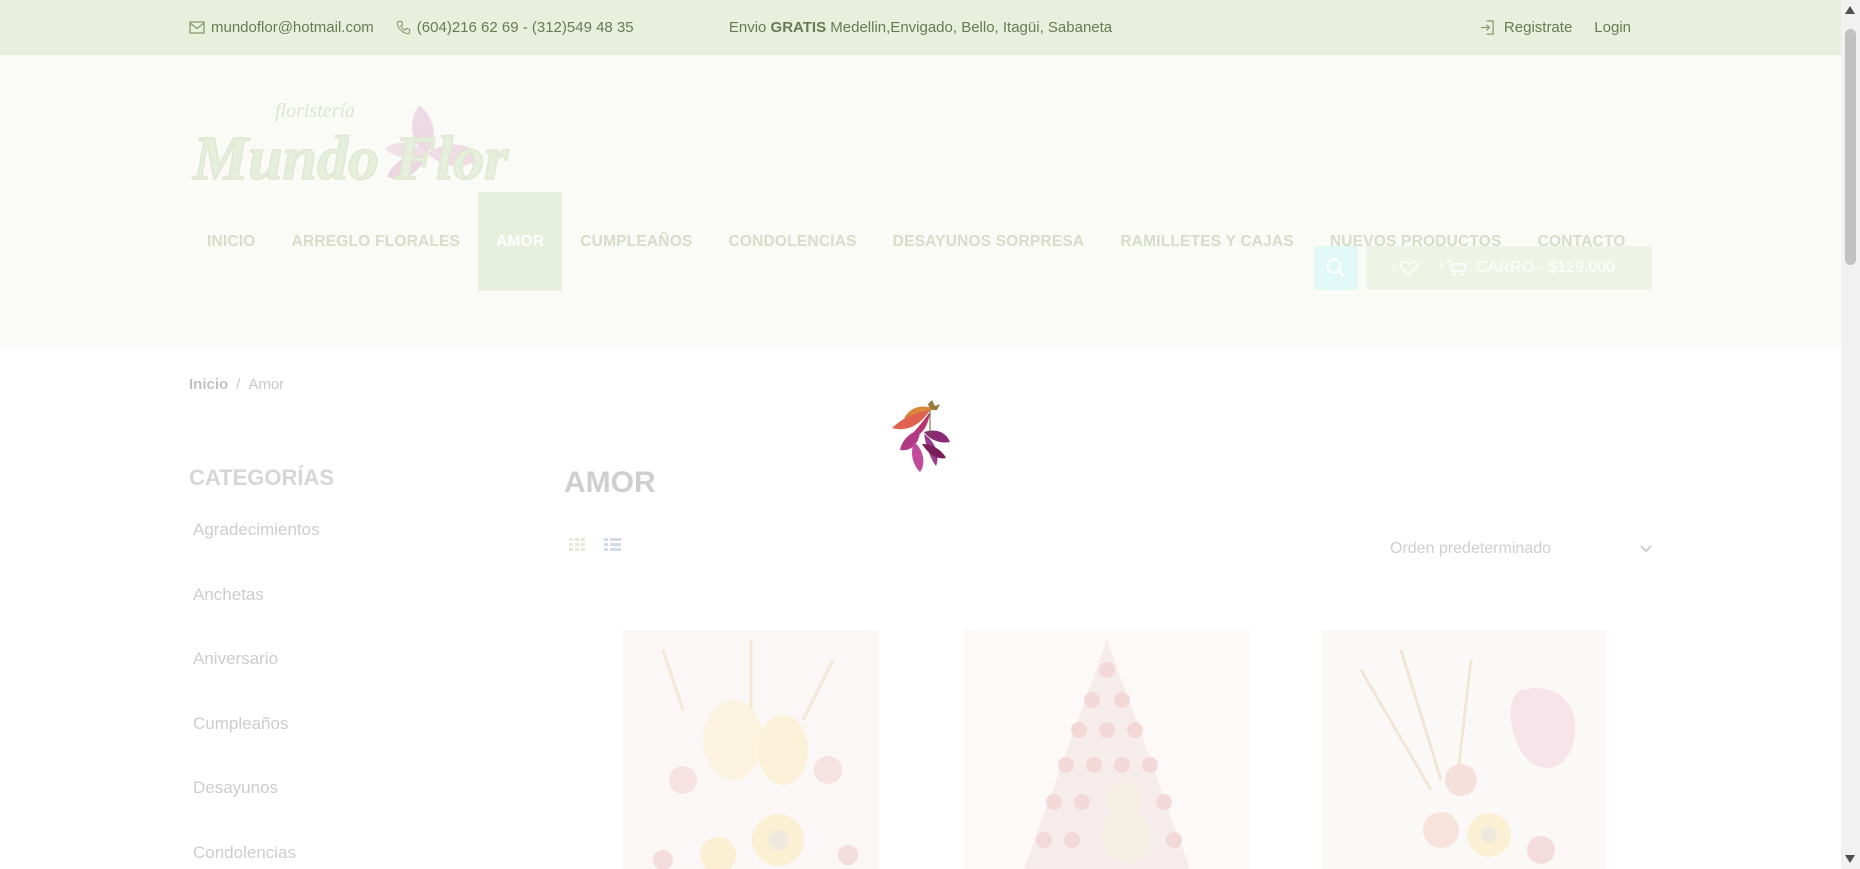 The height and width of the screenshot is (869, 1860). Describe the element at coordinates (197, 27) in the screenshot. I see `mail-icon` at that location.